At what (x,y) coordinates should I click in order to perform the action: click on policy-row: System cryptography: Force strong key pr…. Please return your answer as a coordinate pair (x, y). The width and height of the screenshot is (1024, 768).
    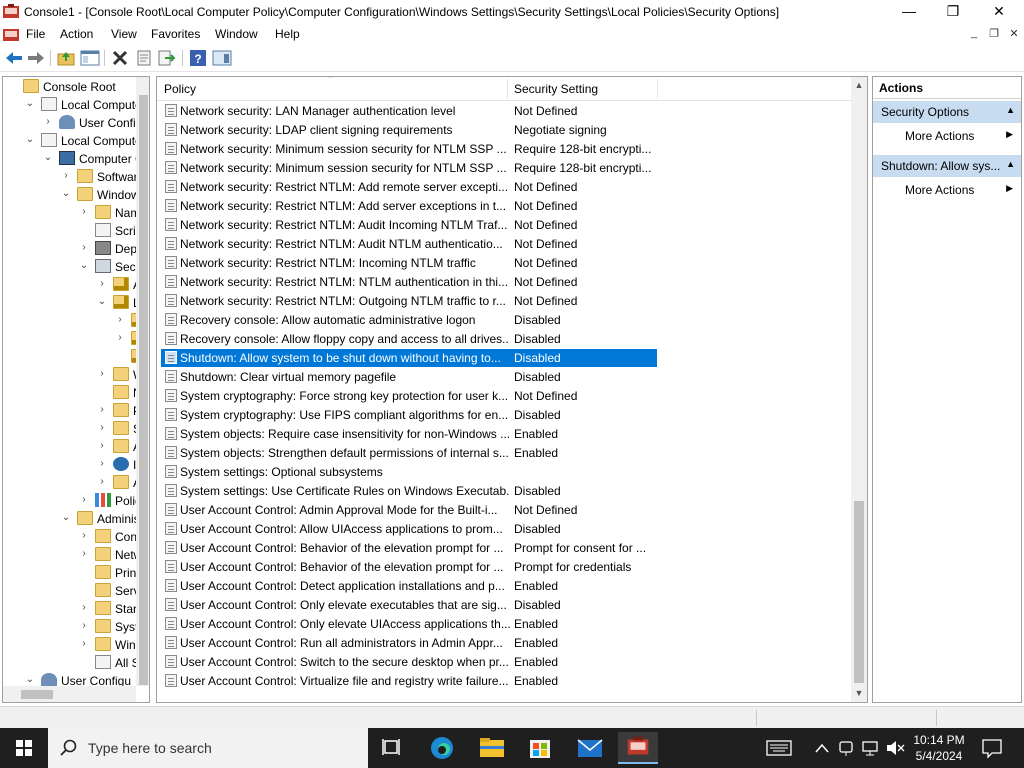
    Looking at the image, I should click on (409, 396).